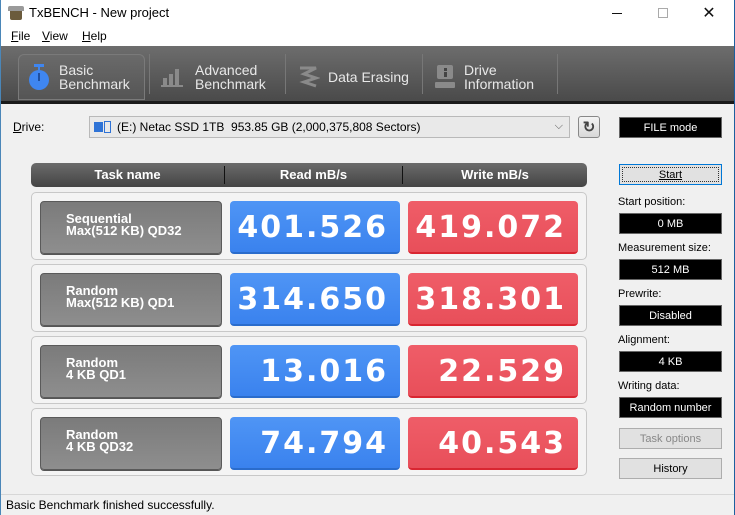 The image size is (735, 515). What do you see at coordinates (367, 504) in the screenshot?
I see `status-bar: Basic Benchmark finished successfully.` at bounding box center [367, 504].